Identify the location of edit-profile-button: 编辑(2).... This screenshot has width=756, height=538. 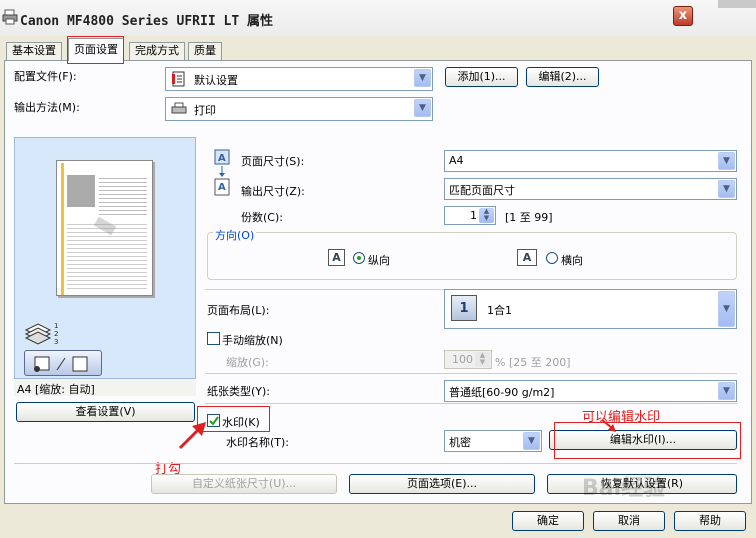
(562, 77).